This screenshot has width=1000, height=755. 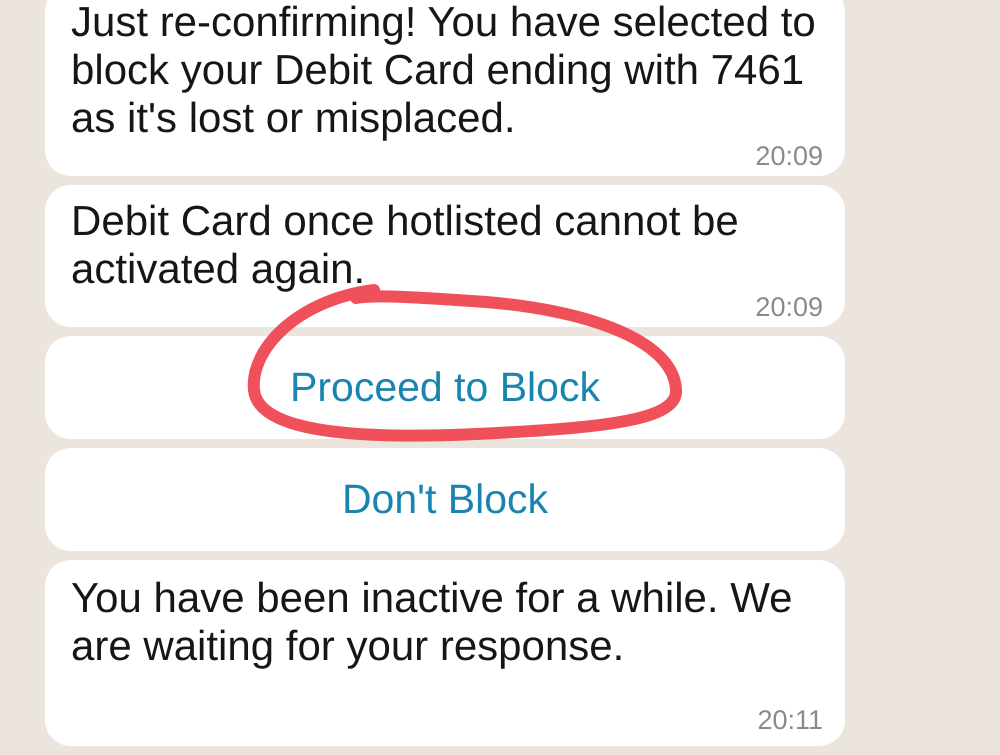 What do you see at coordinates (405, 245) in the screenshot?
I see `message-text: Debit Card once hotlisted cannot be activated again.` at bounding box center [405, 245].